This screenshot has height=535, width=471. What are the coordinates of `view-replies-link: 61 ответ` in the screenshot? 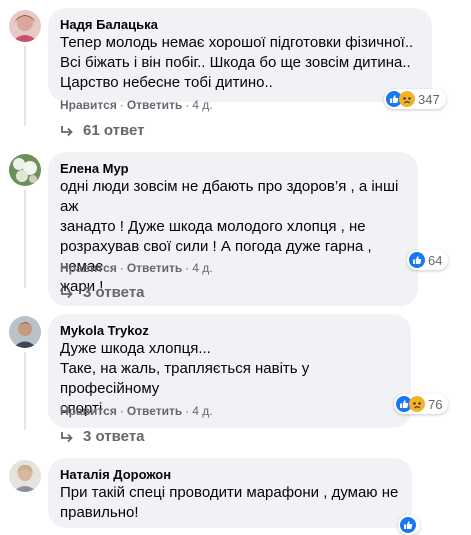 It's located at (102, 131).